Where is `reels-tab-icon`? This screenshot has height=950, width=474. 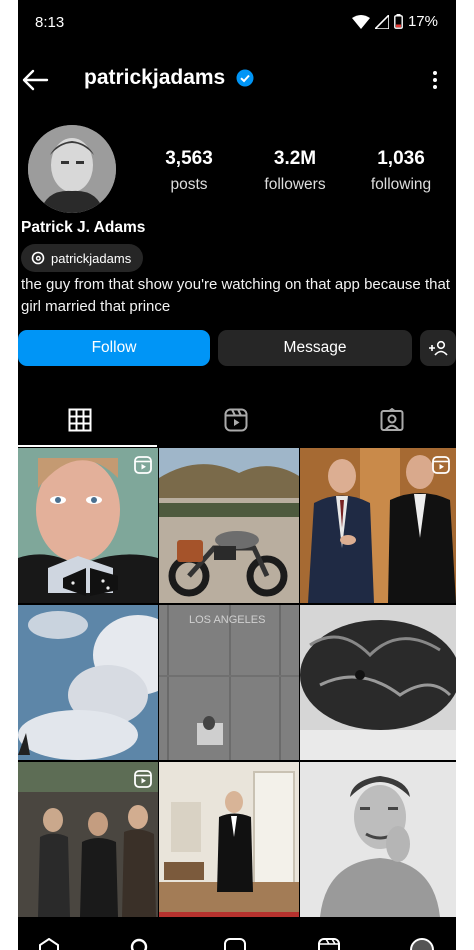
reels-tab-icon is located at coordinates (236, 420).